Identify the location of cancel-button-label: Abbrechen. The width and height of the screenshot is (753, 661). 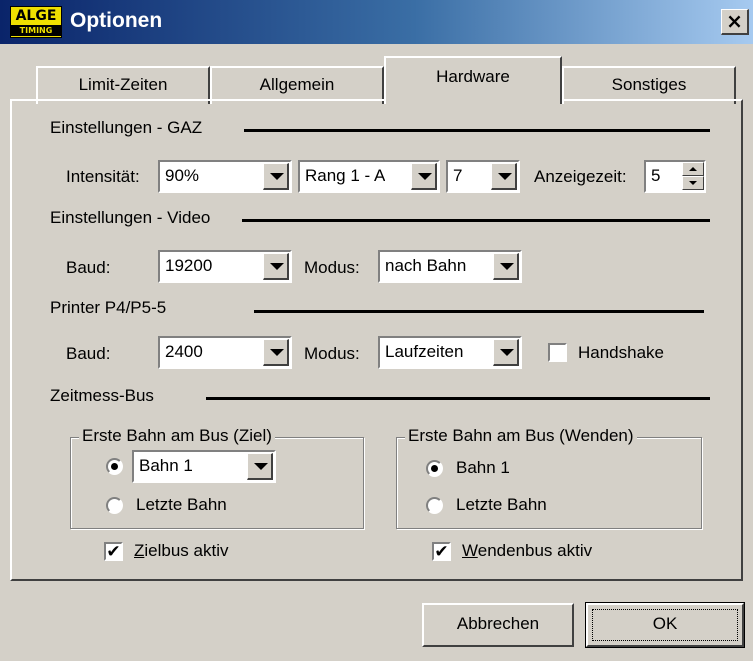
(498, 623).